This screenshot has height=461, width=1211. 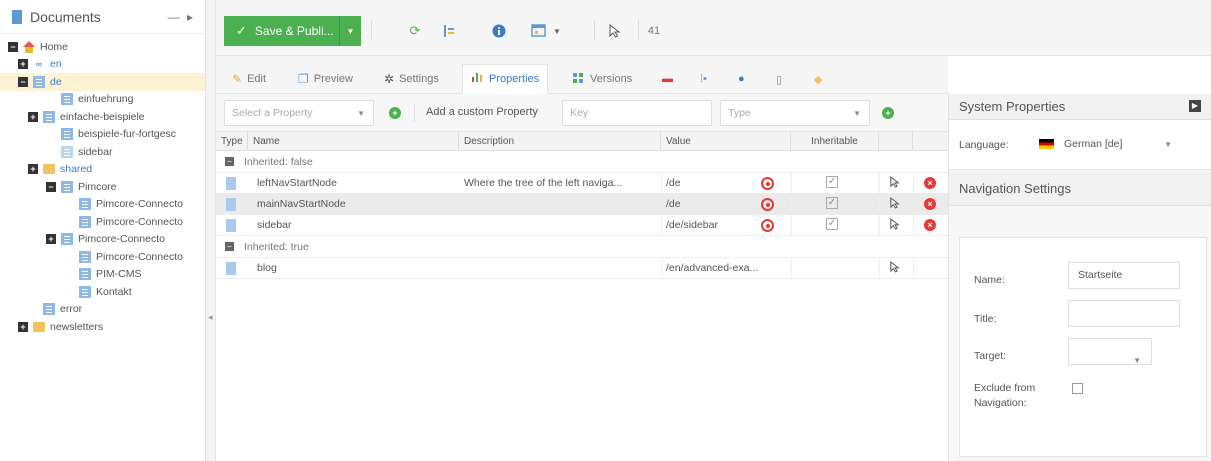 I want to click on tree-node: + einfache-beispiele, so click(x=102, y=117).